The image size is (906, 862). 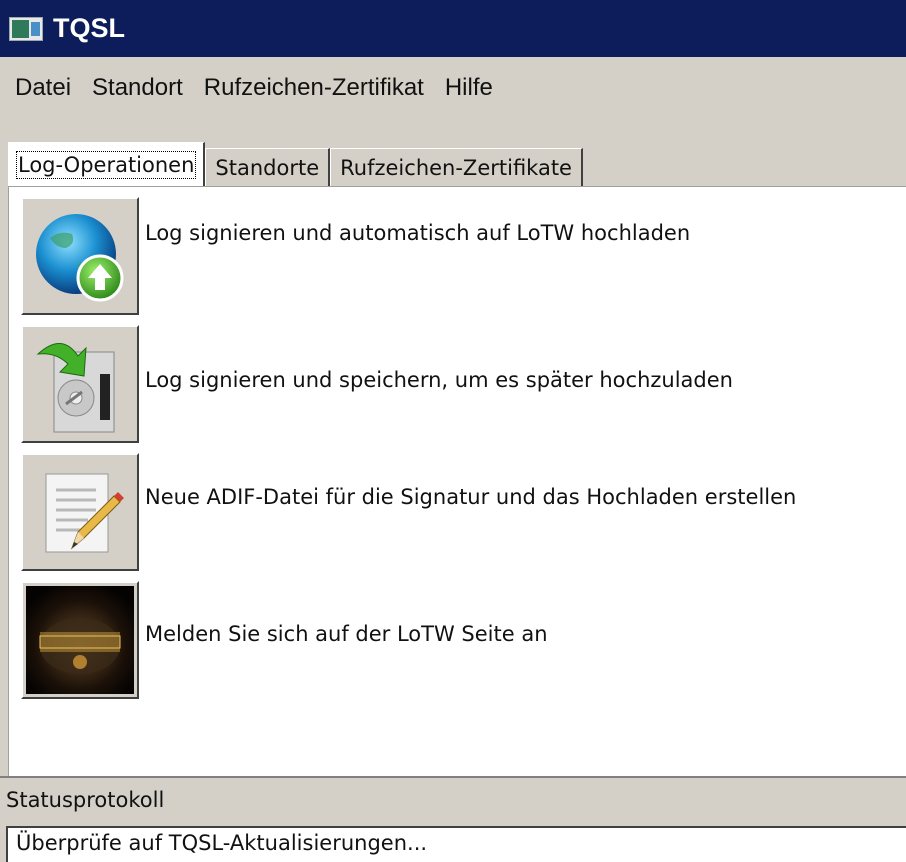 What do you see at coordinates (84, 513) in the screenshot?
I see `edit-document-icon` at bounding box center [84, 513].